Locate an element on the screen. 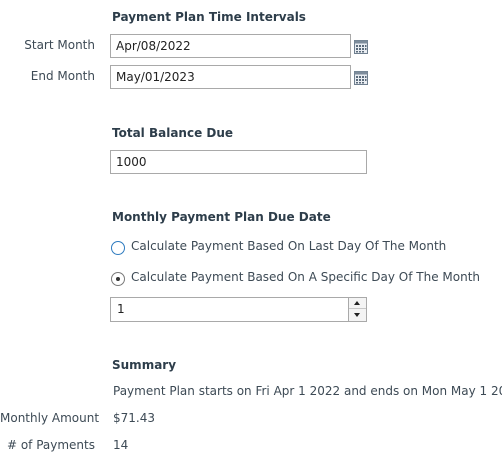  balance-section-title: Total Balance Due is located at coordinates (173, 133).